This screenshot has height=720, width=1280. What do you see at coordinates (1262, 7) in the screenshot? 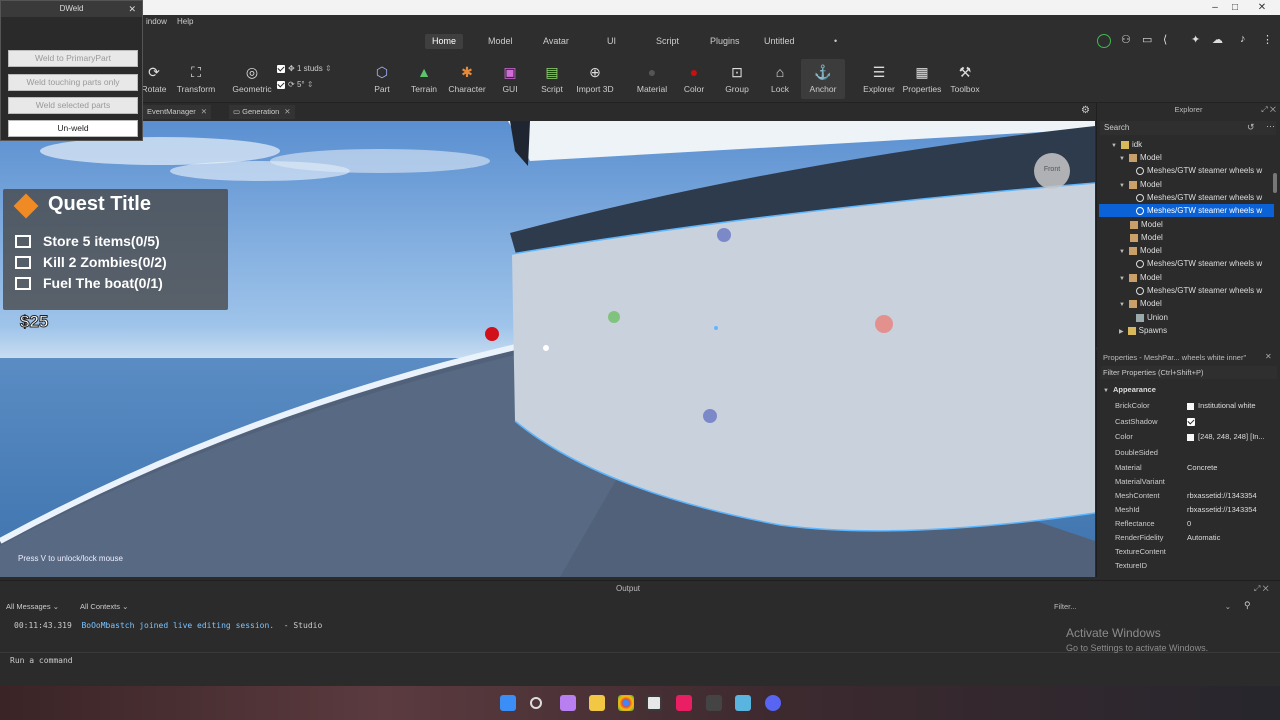
I see `close-window-button: ✕` at bounding box center [1262, 7].